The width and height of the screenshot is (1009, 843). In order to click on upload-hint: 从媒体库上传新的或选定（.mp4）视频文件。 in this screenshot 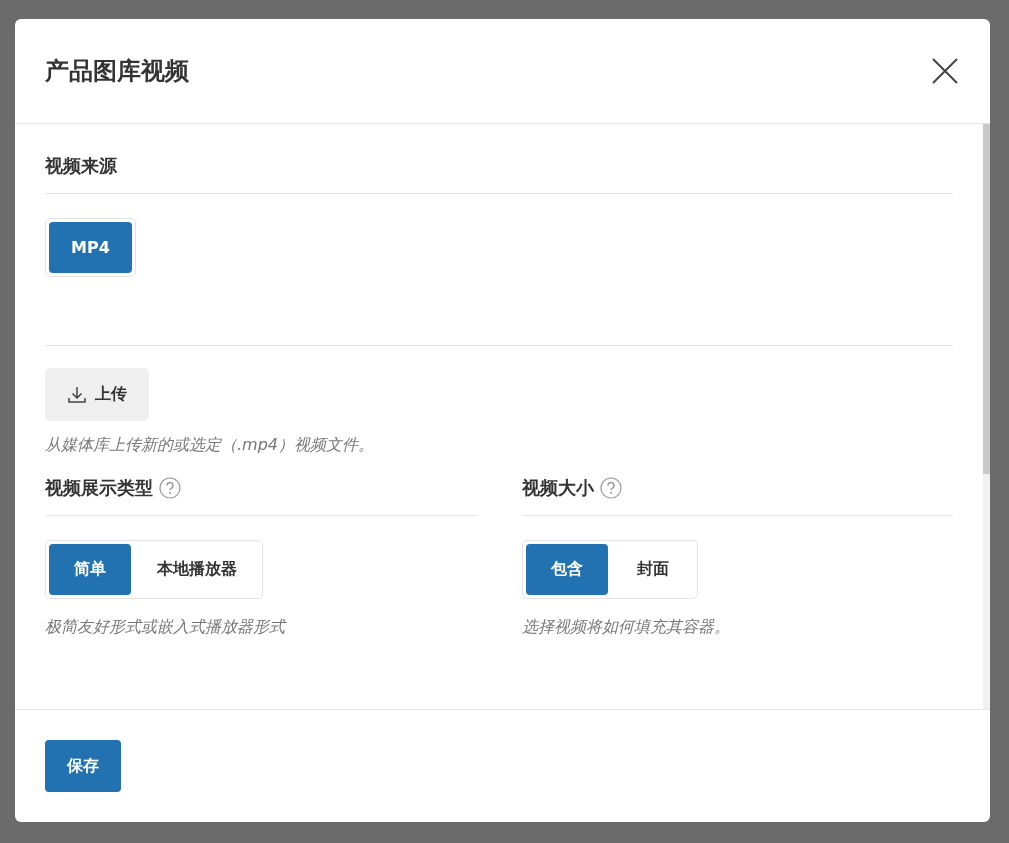, I will do `click(210, 445)`.